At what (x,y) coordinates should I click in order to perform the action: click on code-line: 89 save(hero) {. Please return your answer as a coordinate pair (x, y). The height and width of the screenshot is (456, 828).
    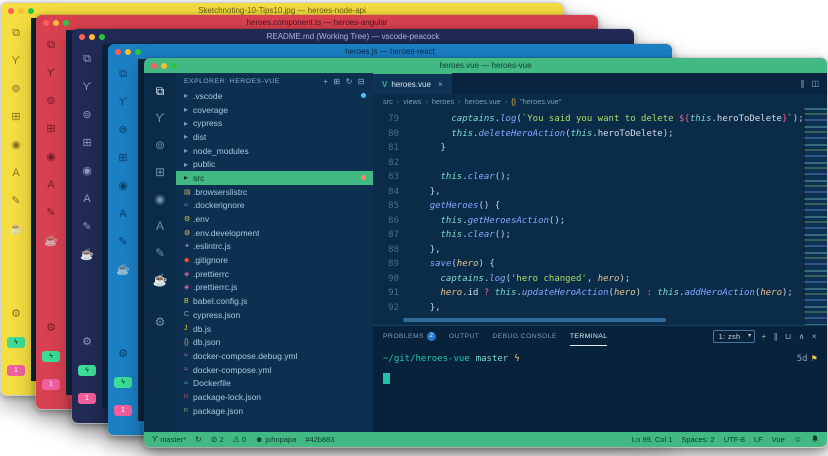
    Looking at the image, I should click on (600, 264).